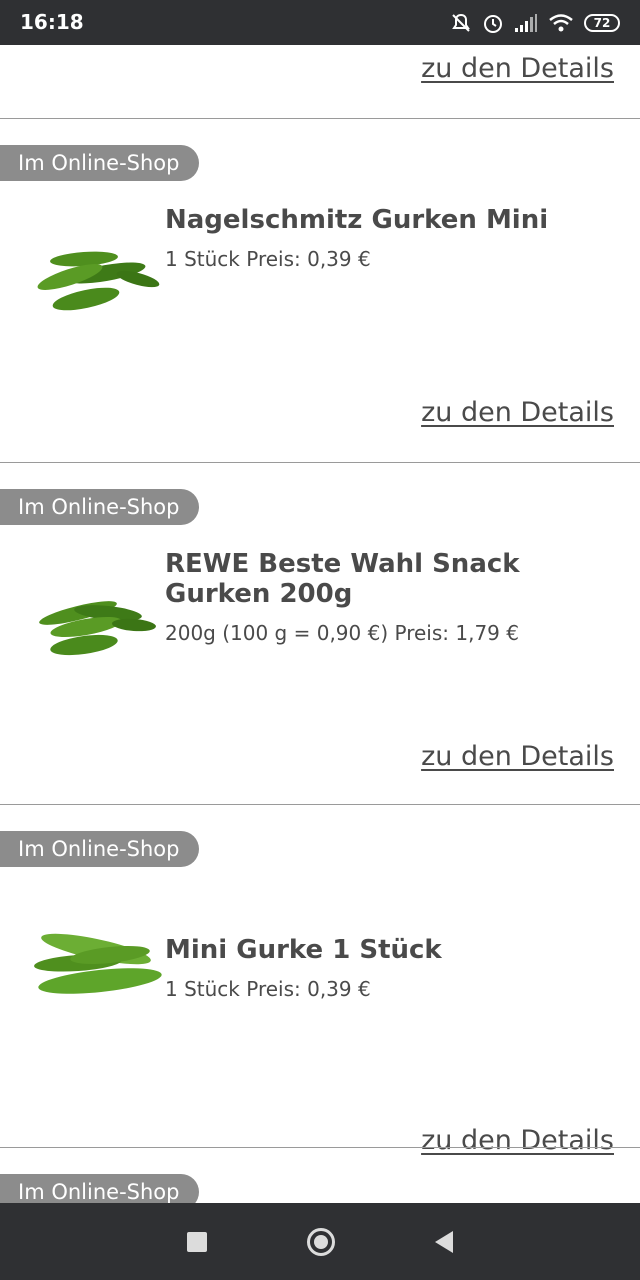  Describe the element at coordinates (320, 1147) in the screenshot. I see `divider` at that location.